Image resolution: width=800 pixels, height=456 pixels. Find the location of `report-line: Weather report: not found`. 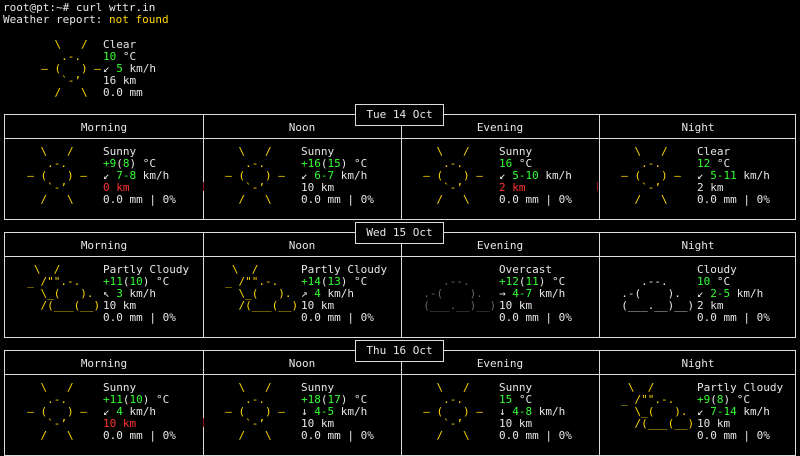

report-line: Weather report: not found is located at coordinates (86, 20).